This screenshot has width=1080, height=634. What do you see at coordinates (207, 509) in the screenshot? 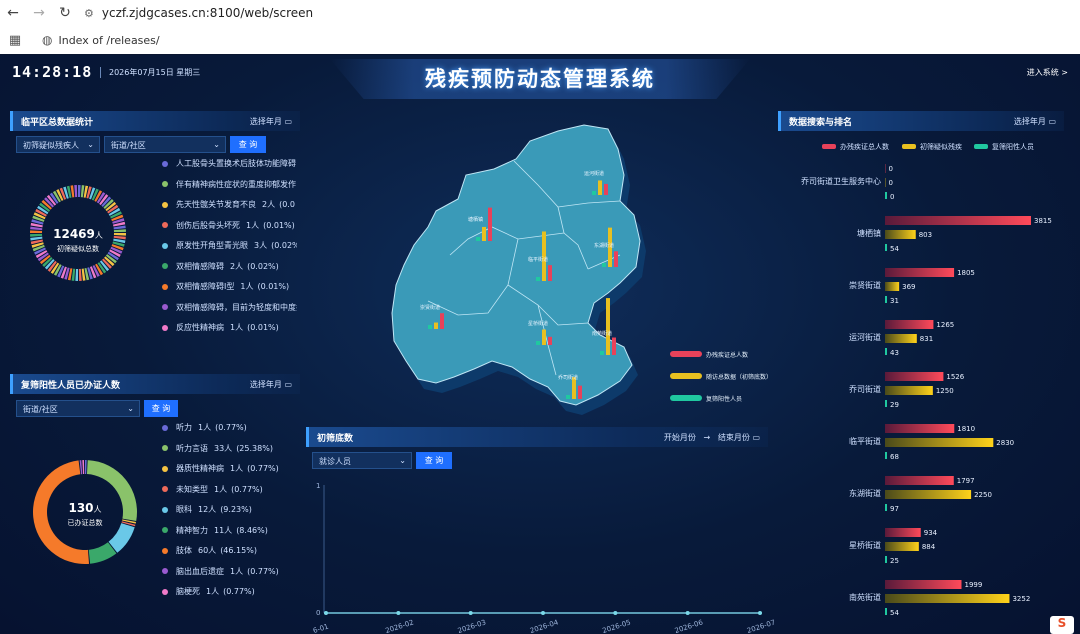
I see `legend-count: 12人` at bounding box center [207, 509].